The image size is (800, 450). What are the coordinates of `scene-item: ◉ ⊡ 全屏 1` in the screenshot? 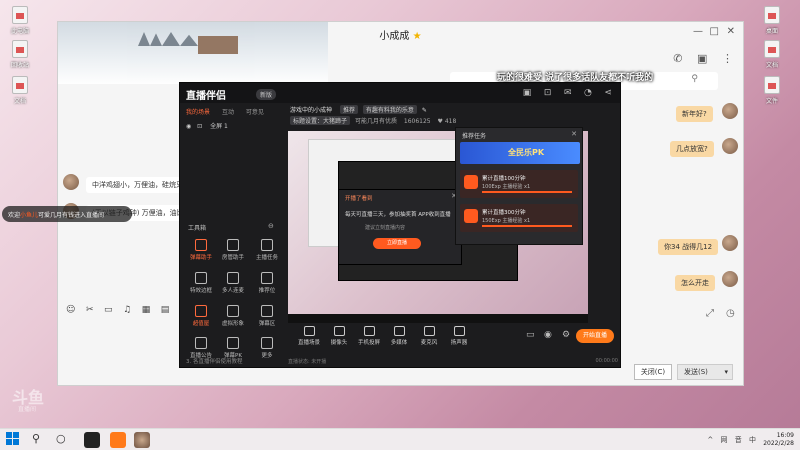 It's located at (207, 125).